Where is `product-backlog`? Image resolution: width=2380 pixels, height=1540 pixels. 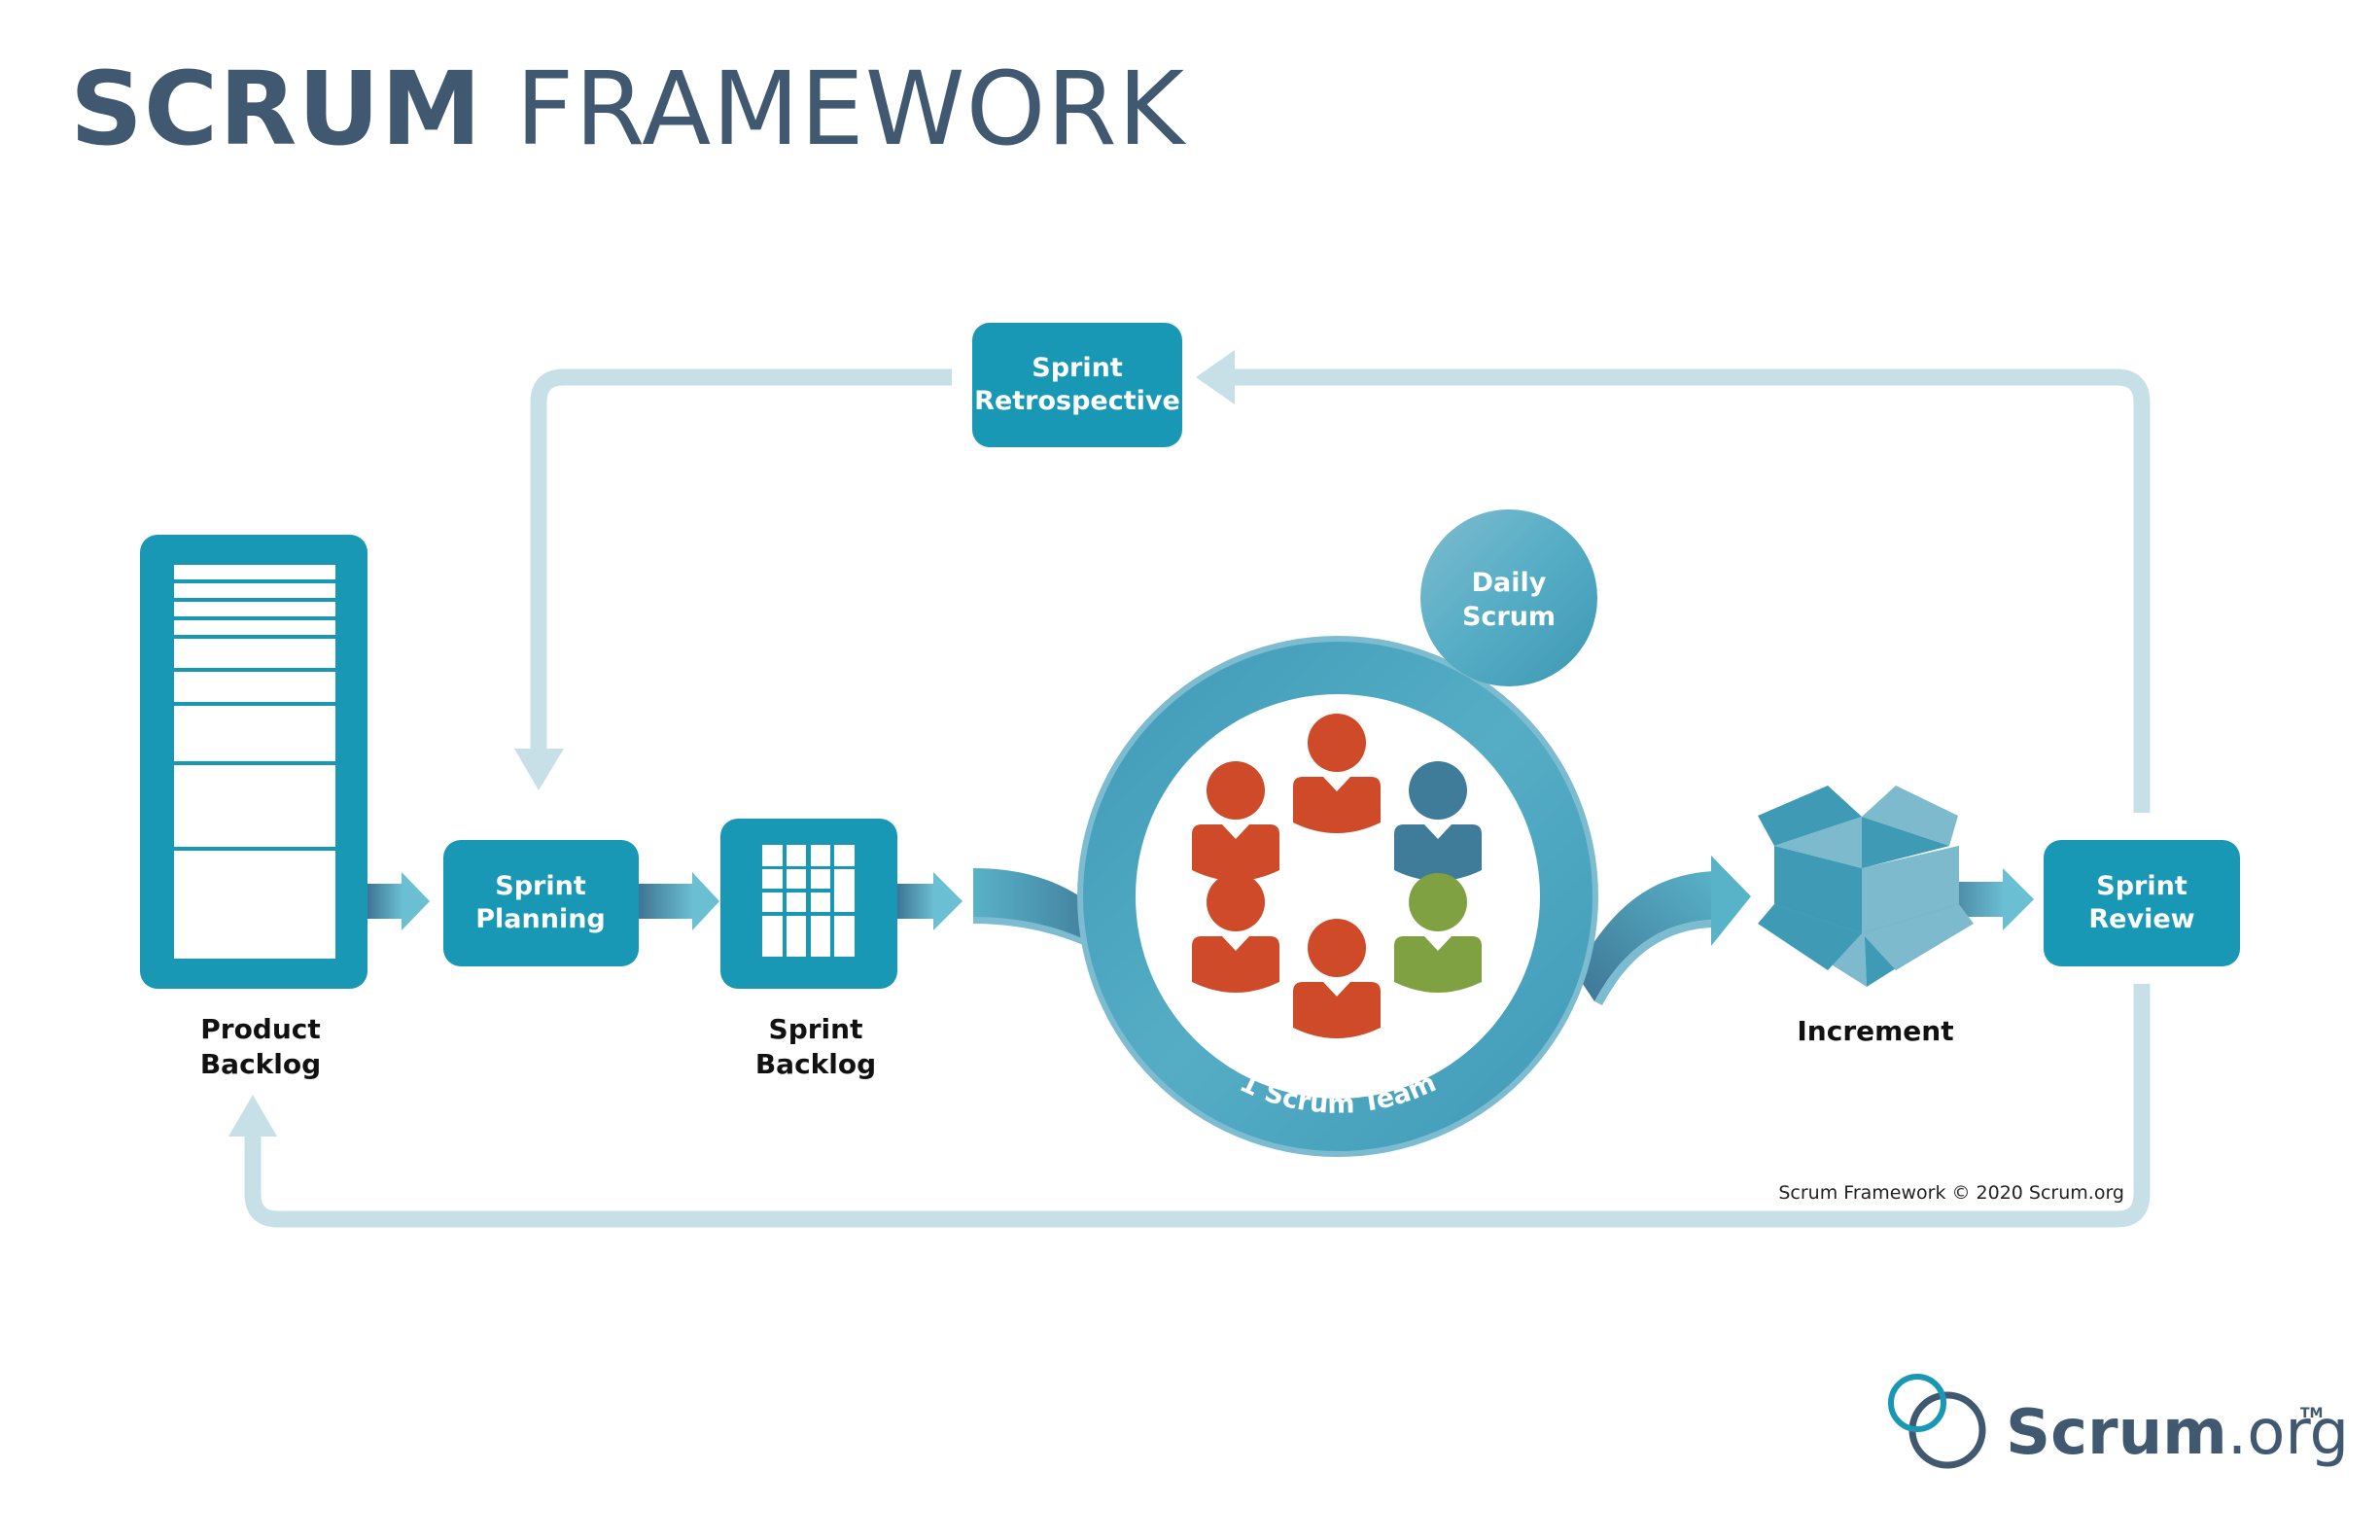 product-backlog is located at coordinates (254, 762).